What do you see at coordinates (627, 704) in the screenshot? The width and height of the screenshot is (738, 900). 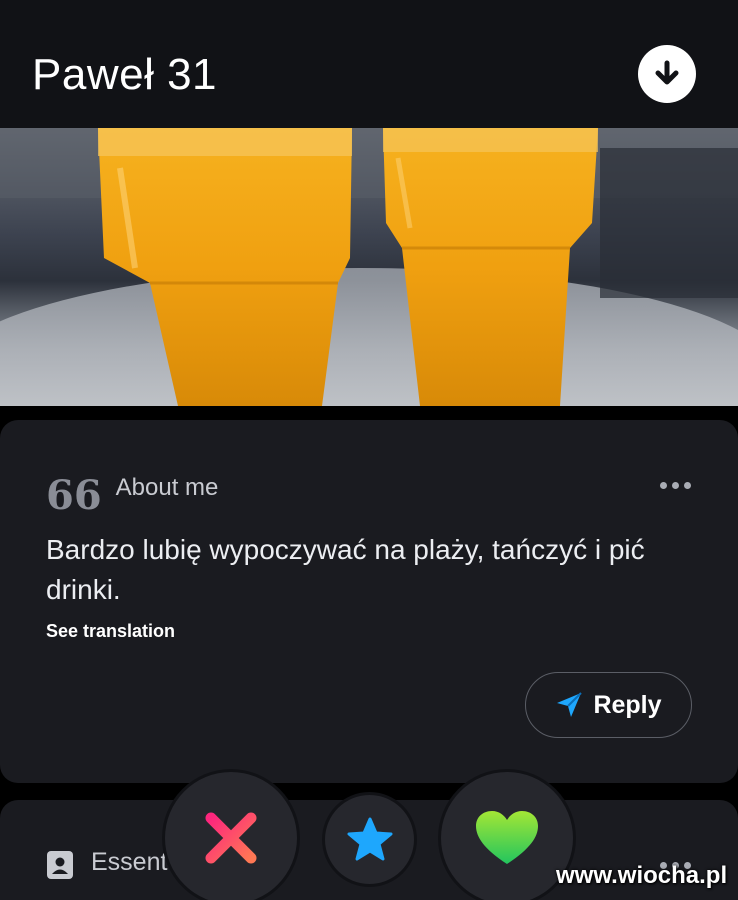 I see `reply-label: Reply` at bounding box center [627, 704].